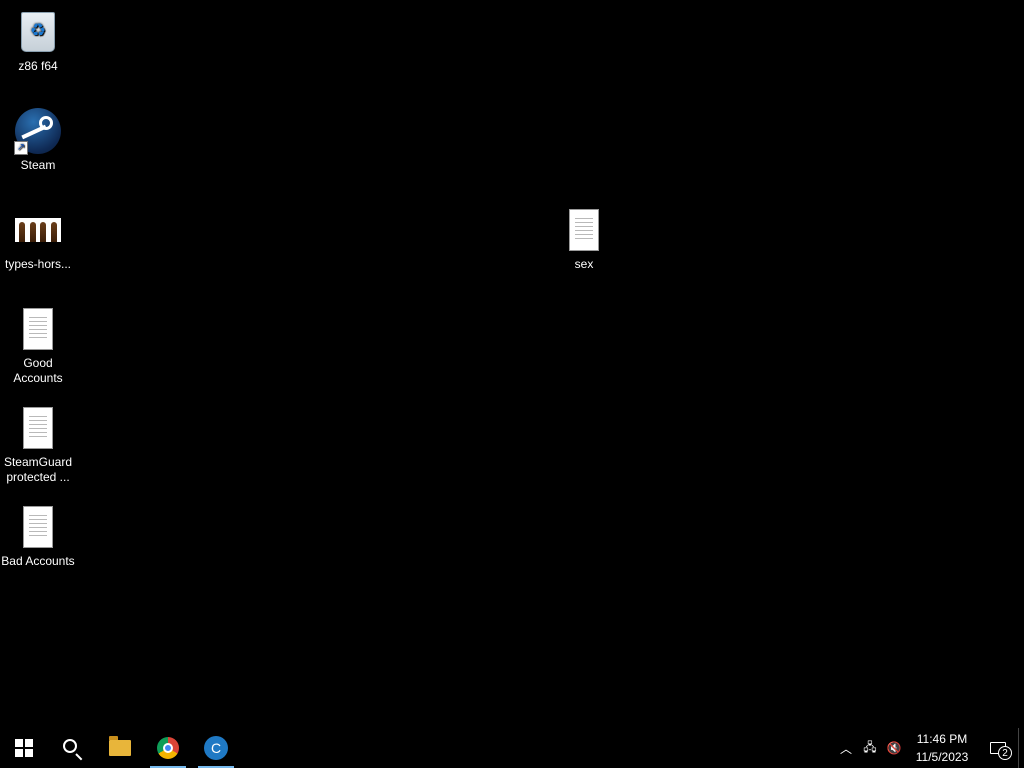  What do you see at coordinates (38, 165) in the screenshot?
I see `desktop-icon-label: Steam` at bounding box center [38, 165].